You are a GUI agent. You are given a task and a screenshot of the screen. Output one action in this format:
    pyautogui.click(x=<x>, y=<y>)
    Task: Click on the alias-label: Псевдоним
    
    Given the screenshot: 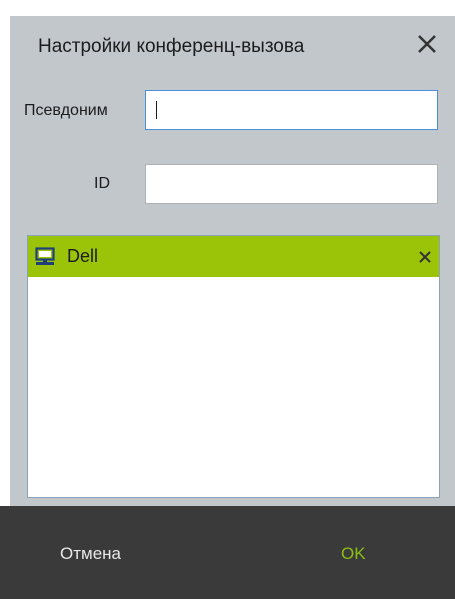 What is the action you would take?
    pyautogui.click(x=66, y=110)
    